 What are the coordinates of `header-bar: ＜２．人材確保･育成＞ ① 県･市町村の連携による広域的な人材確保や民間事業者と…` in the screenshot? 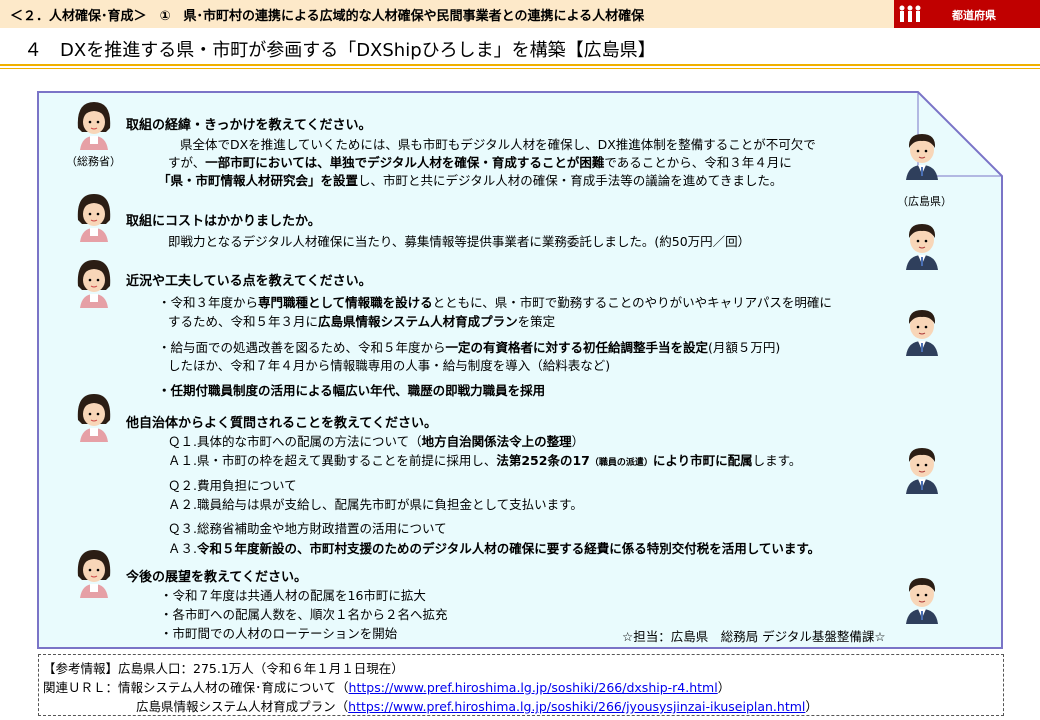 It's located at (520, 14).